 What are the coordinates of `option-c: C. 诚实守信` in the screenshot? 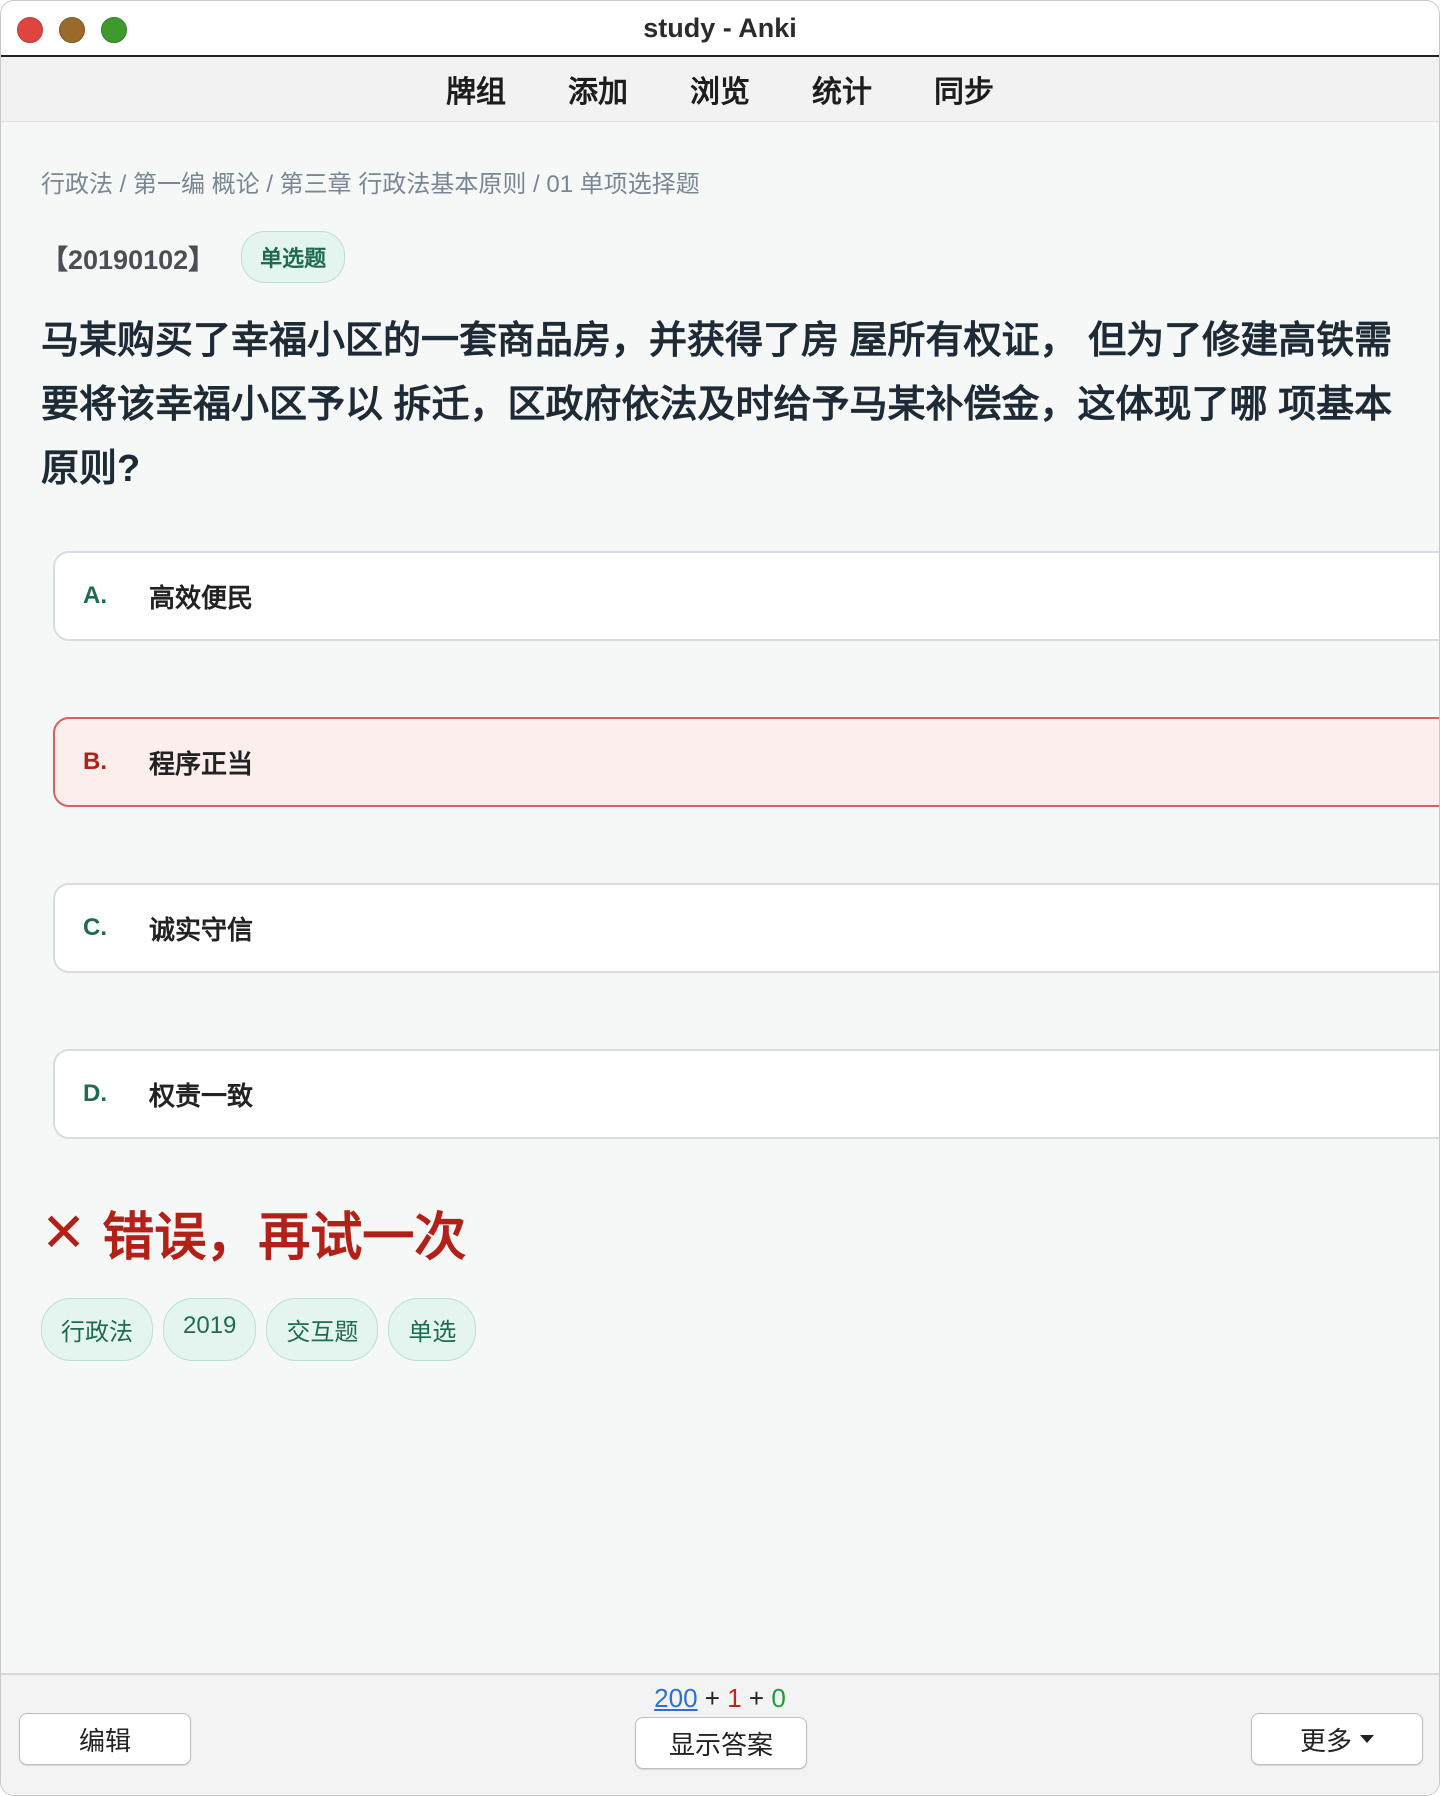 It's located at (746, 928).